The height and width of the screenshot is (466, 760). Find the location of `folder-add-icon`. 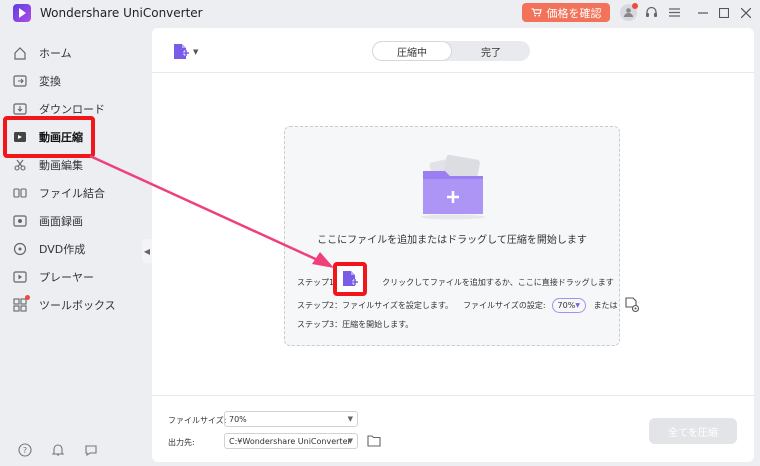

folder-add-icon is located at coordinates (453, 187).